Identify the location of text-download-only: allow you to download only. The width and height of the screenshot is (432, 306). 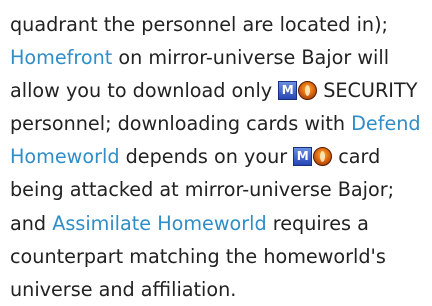
(144, 91).